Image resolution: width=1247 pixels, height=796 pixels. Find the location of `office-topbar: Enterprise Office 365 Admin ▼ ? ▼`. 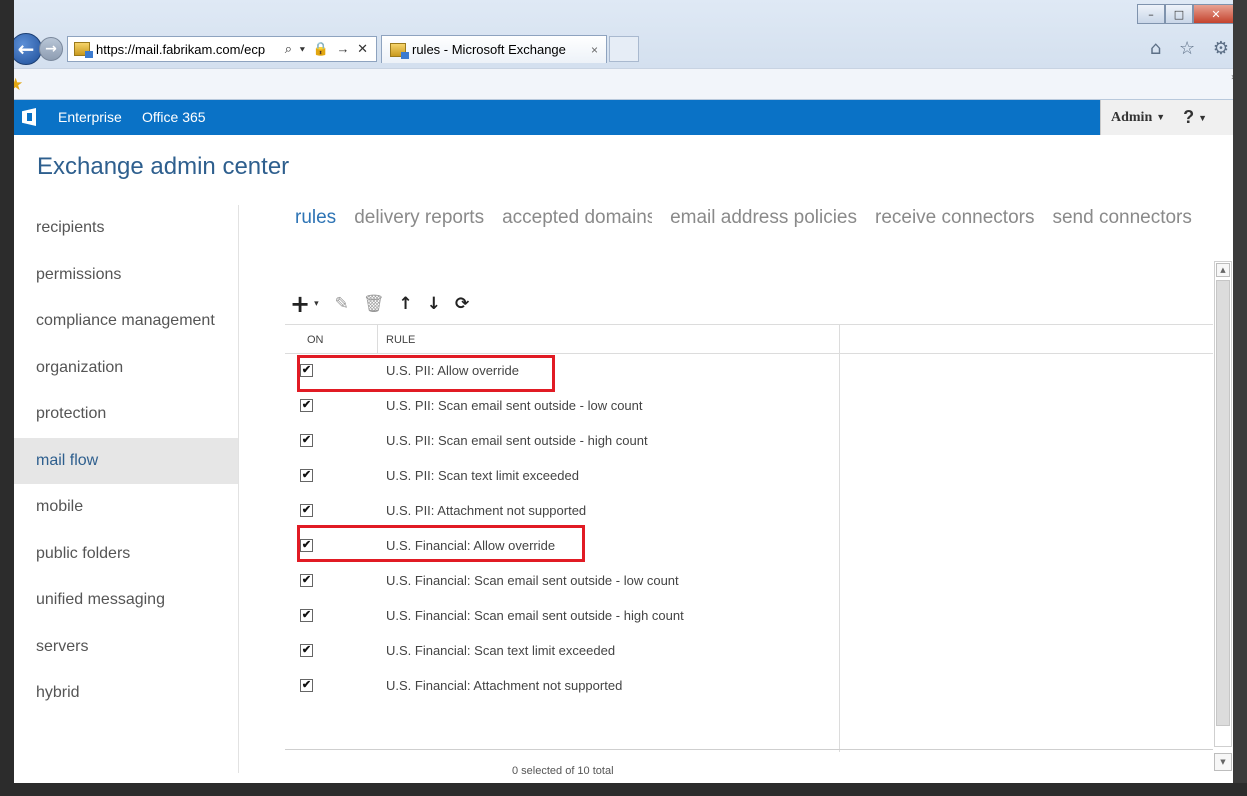

office-topbar: Enterprise Office 365 Admin ▼ ? ▼ is located at coordinates (623, 117).